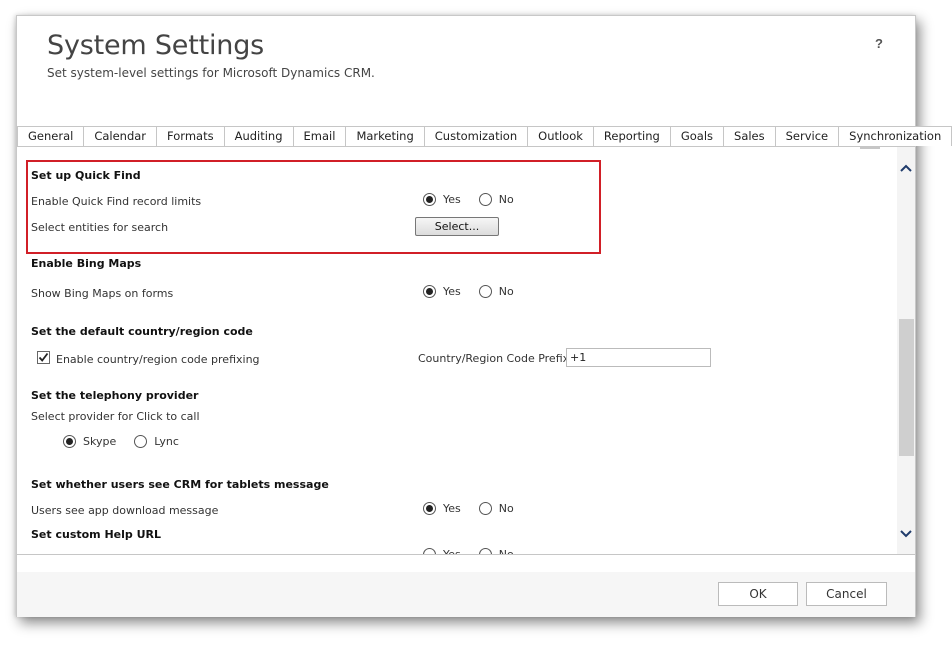  I want to click on telephony-provider-label: Select provider for Click to call, so click(115, 416).